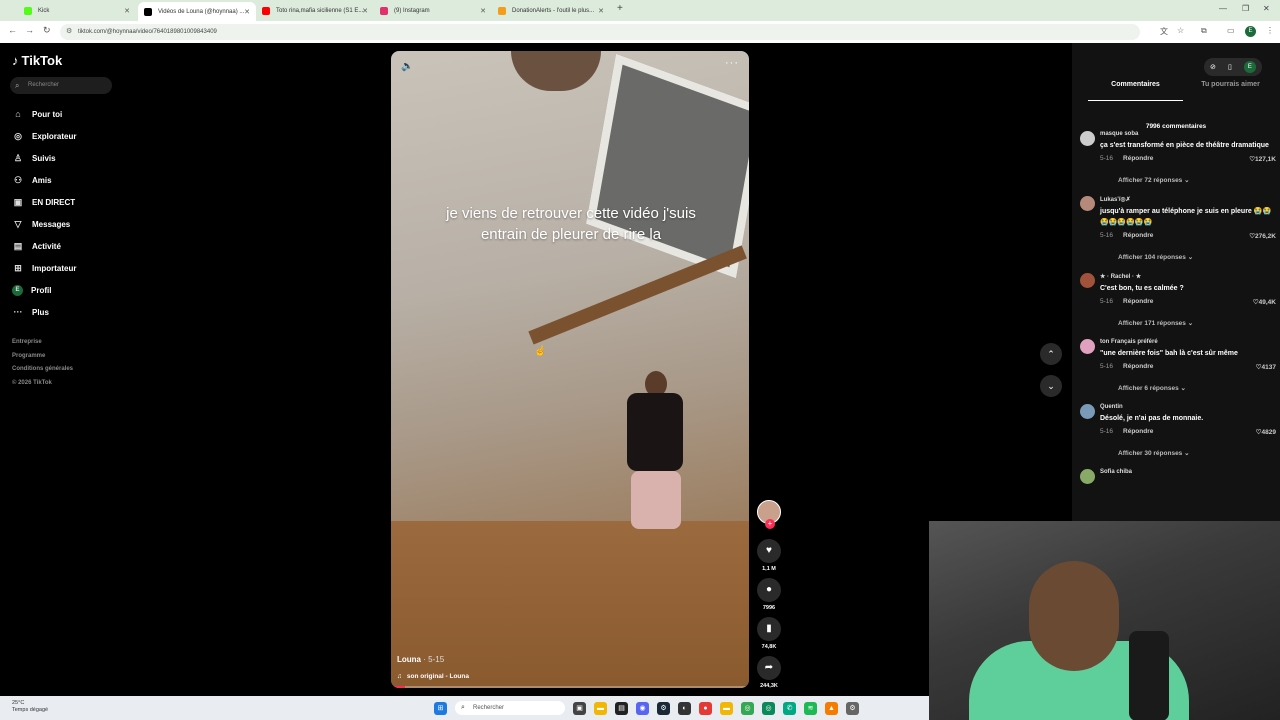  Describe the element at coordinates (570, 687) in the screenshot. I see `video-progress-bar` at that location.